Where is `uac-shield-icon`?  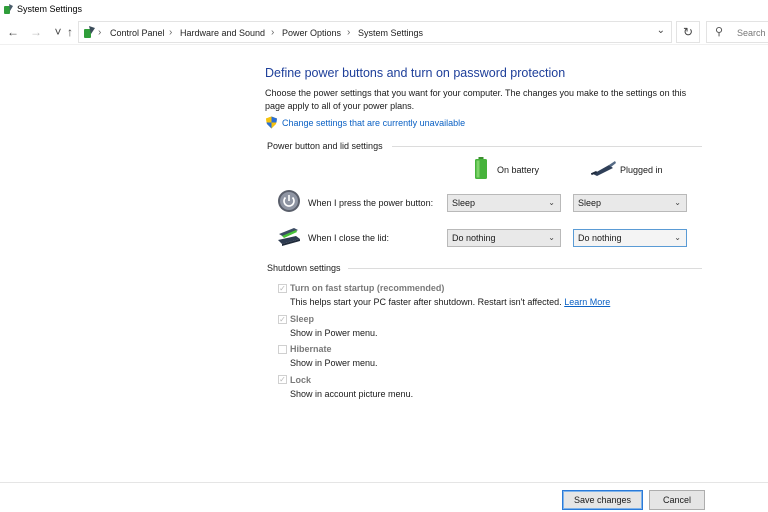
uac-shield-icon is located at coordinates (271, 123).